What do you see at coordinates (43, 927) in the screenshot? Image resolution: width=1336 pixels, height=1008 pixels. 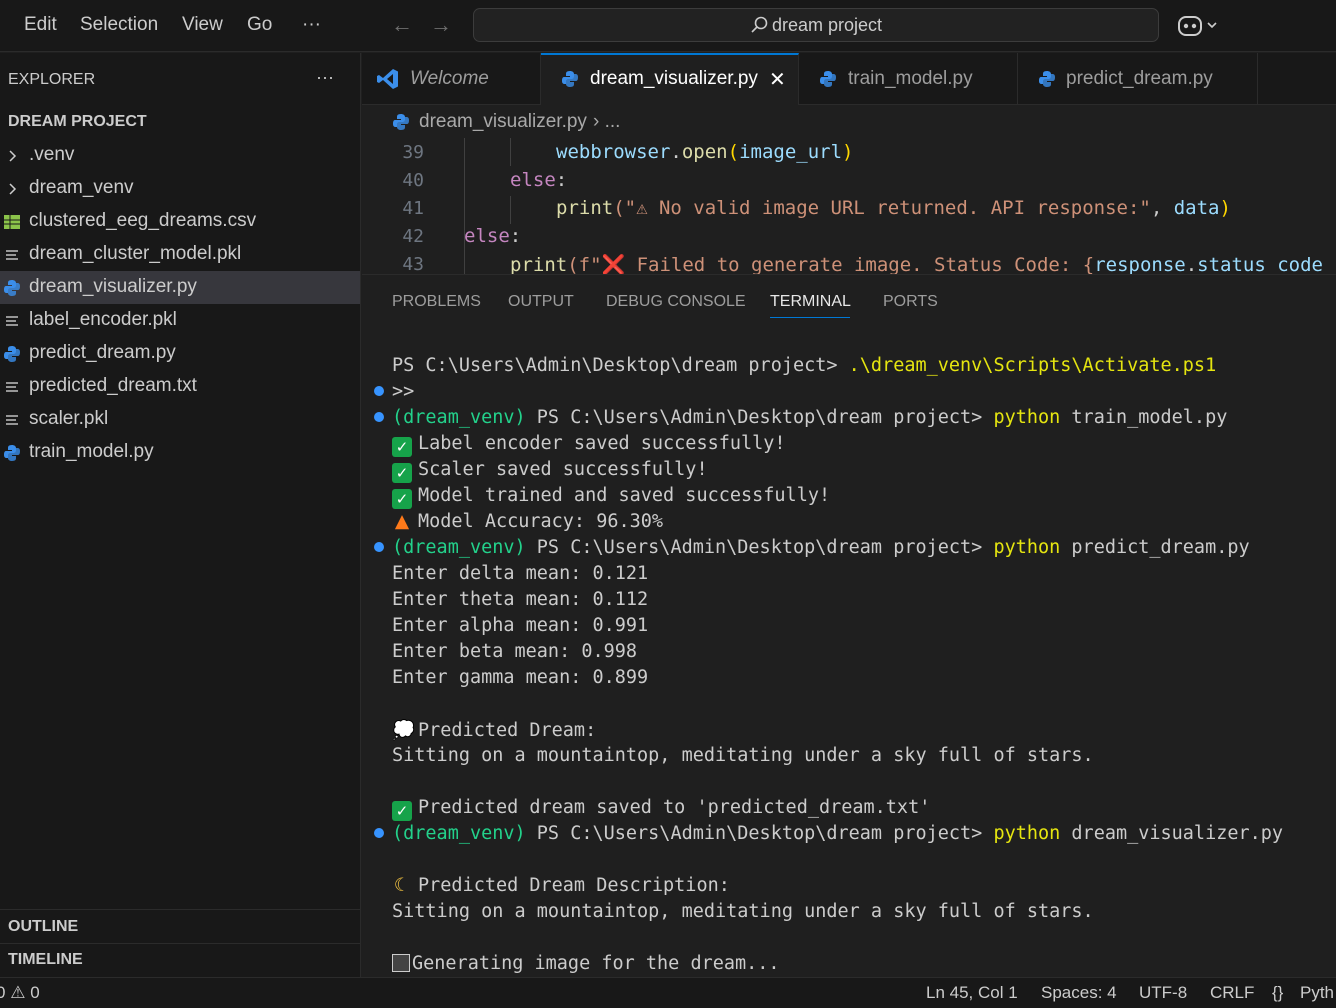 I see `outline-section-header: OUTLINE` at bounding box center [43, 927].